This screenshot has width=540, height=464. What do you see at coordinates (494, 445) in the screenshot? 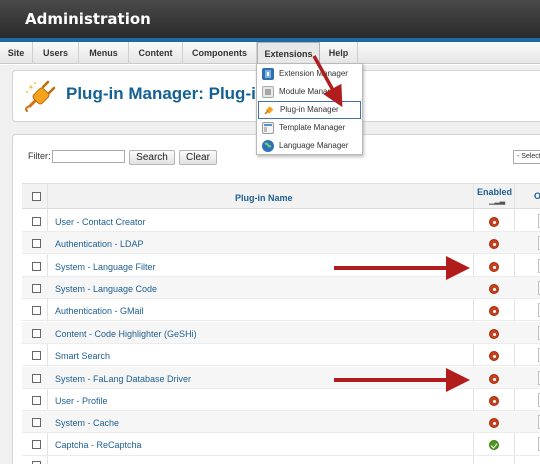
I see `enabled-status-icon` at bounding box center [494, 445].